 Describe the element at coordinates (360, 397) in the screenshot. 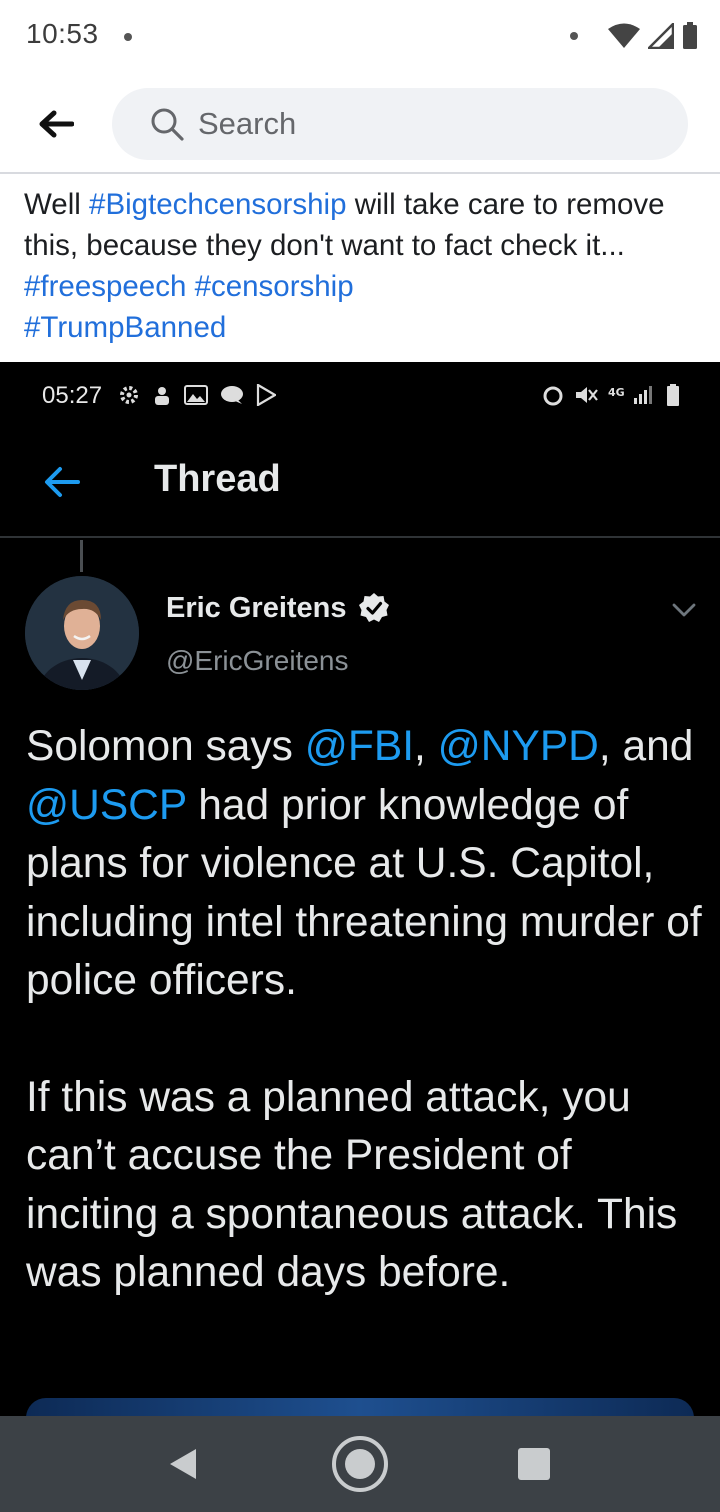

I see `embedded-status-bar: 05:27 4G` at that location.